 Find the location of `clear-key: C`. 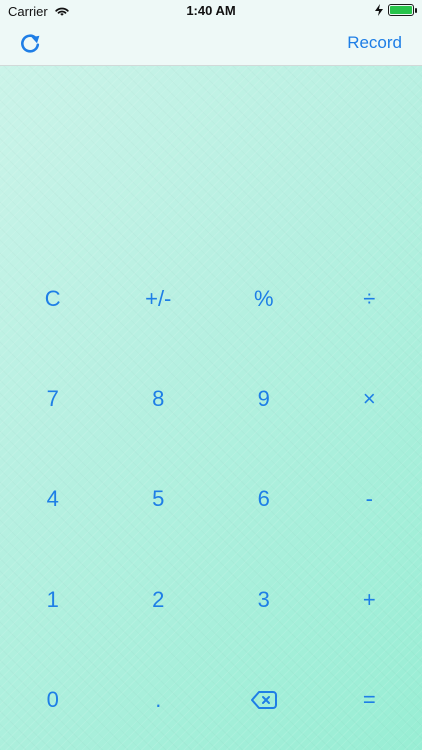

clear-key: C is located at coordinates (53, 299).